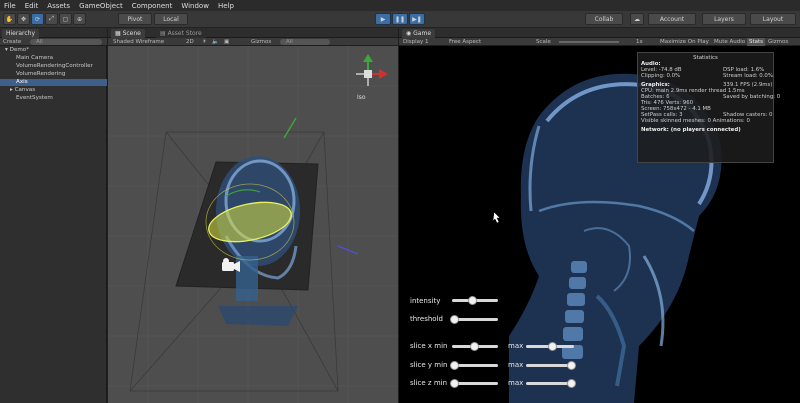  I want to click on local-toggle: Local, so click(171, 19).